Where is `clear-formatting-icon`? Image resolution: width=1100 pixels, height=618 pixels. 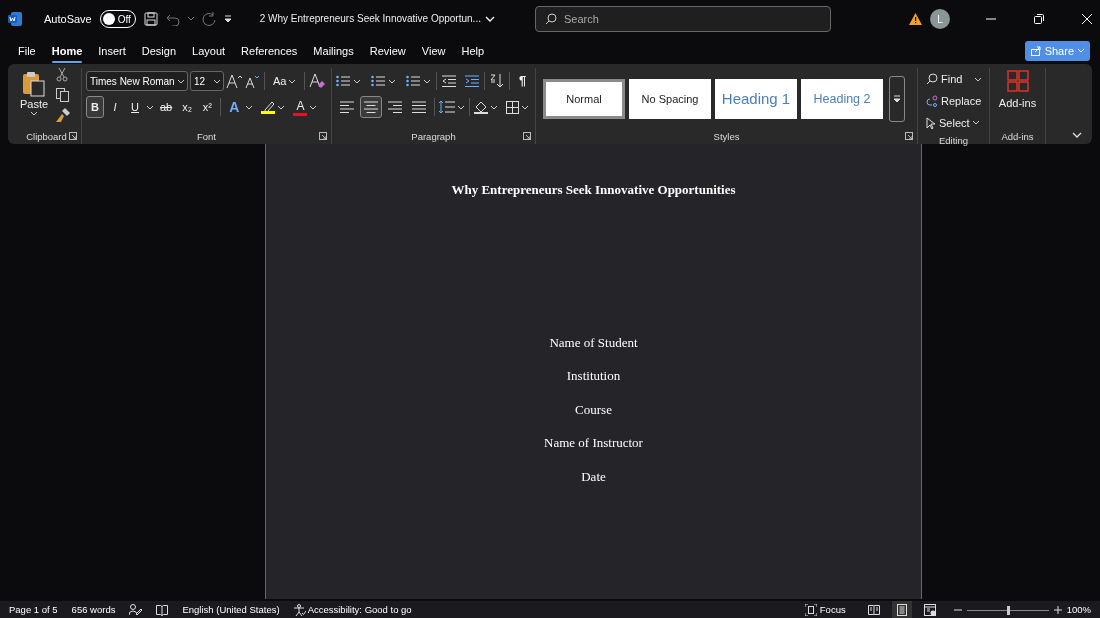 clear-formatting-icon is located at coordinates (317, 81).